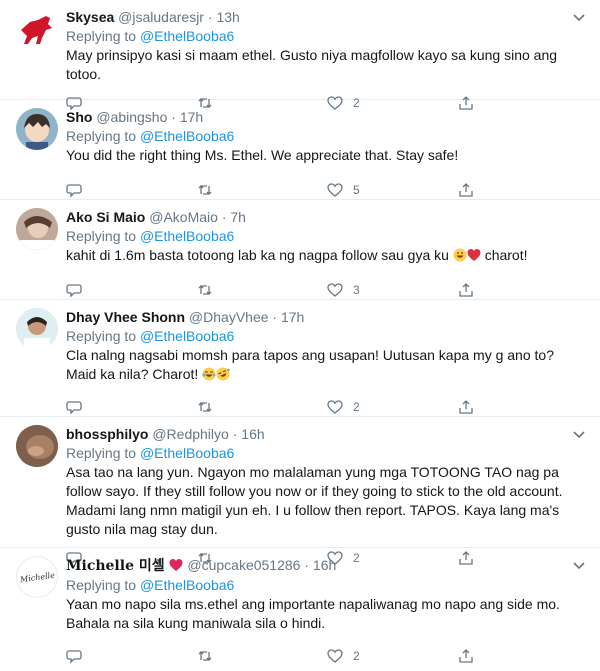  I want to click on like-button: 3, so click(392, 290).